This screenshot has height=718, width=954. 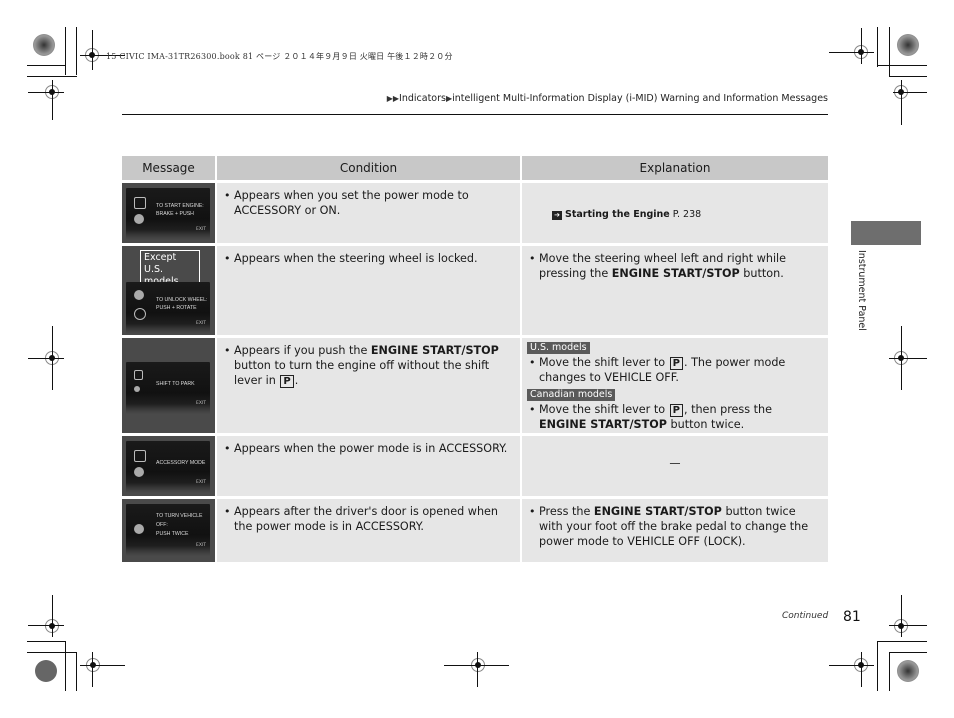 What do you see at coordinates (138, 375) in the screenshot?
I see `park-p-icon` at bounding box center [138, 375].